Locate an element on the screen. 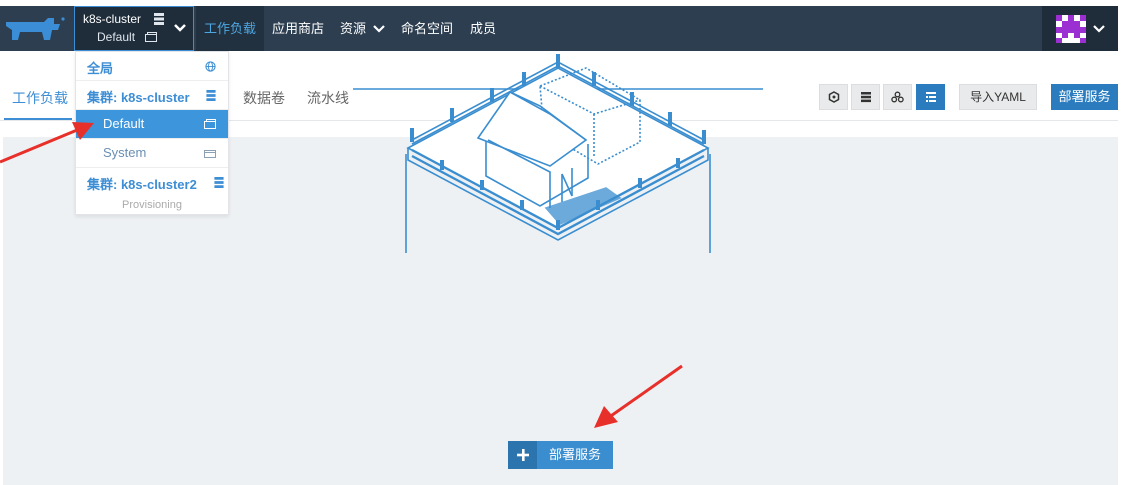  nav-catalog: 应用商店 is located at coordinates (298, 28).